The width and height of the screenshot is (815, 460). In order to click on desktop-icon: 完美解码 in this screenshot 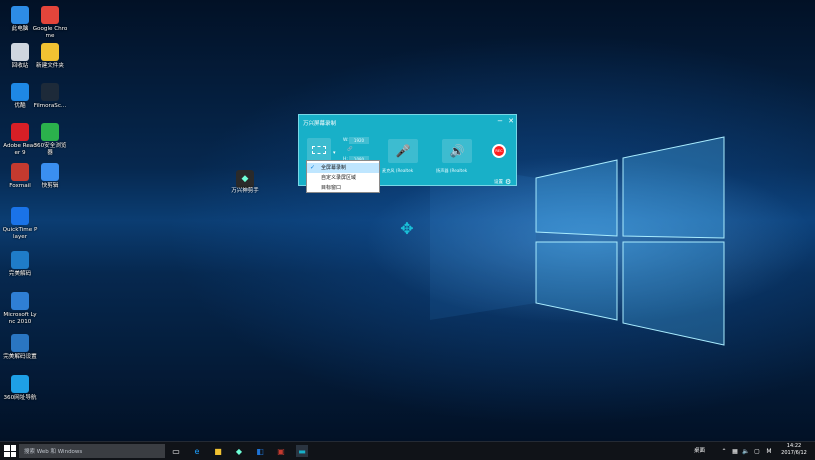, I will do `click(20, 264)`.